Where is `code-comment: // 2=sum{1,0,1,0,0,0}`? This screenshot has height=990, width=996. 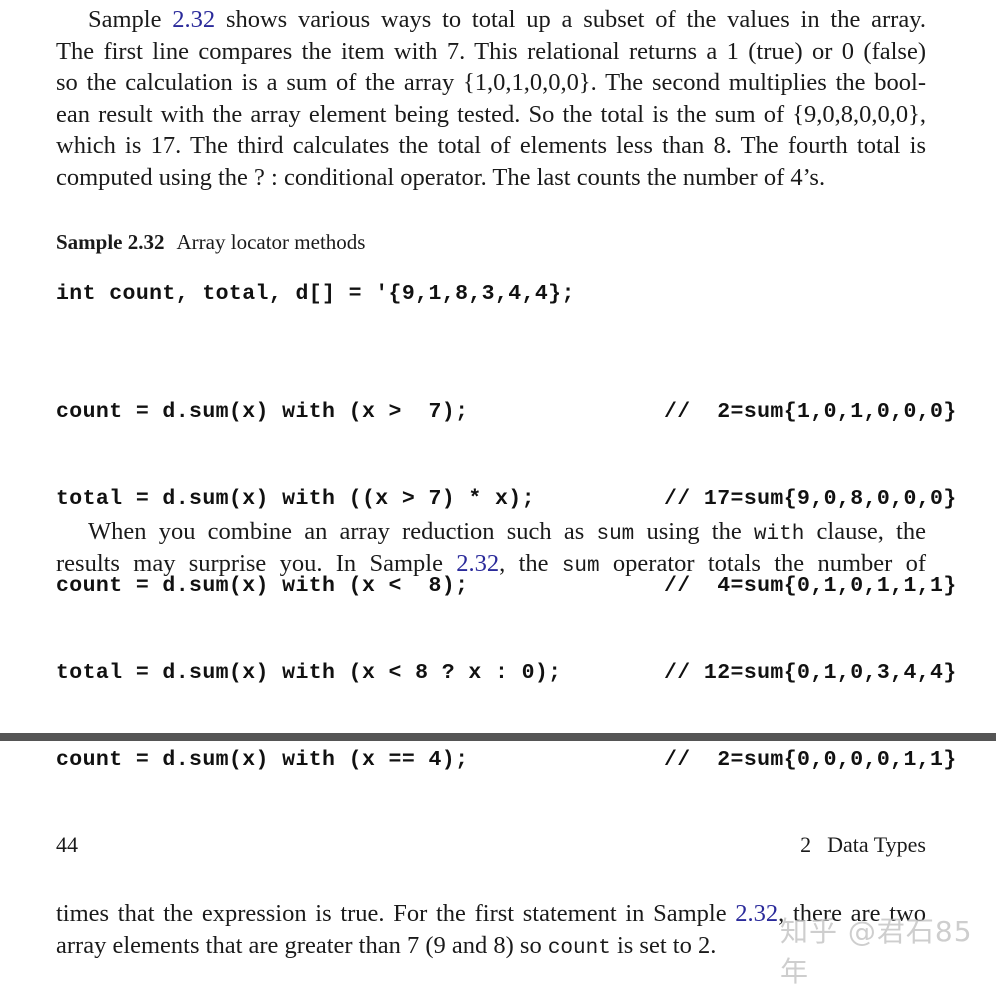 code-comment: // 2=sum{1,0,1,0,0,0} is located at coordinates (810, 412).